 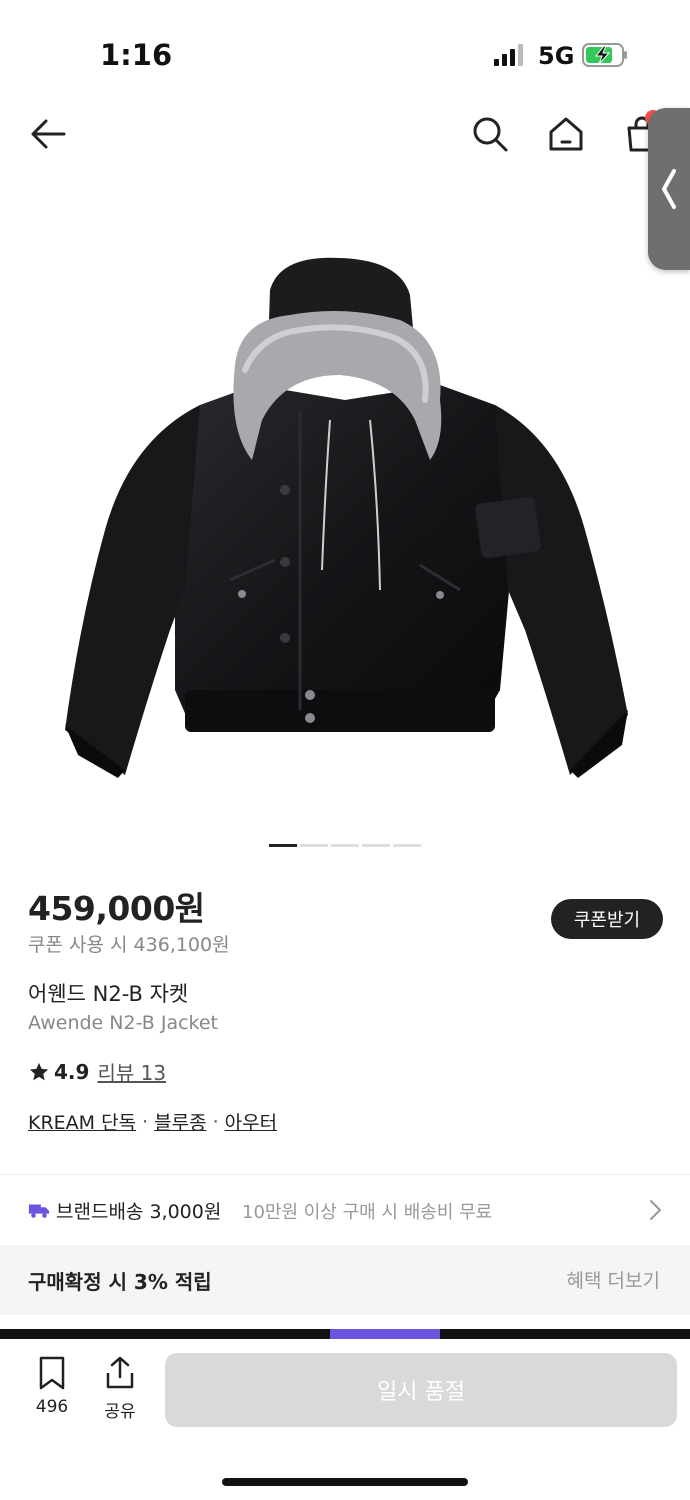 What do you see at coordinates (82, 1121) in the screenshot?
I see `tag-kream-exclusive: KREAM 단독` at bounding box center [82, 1121].